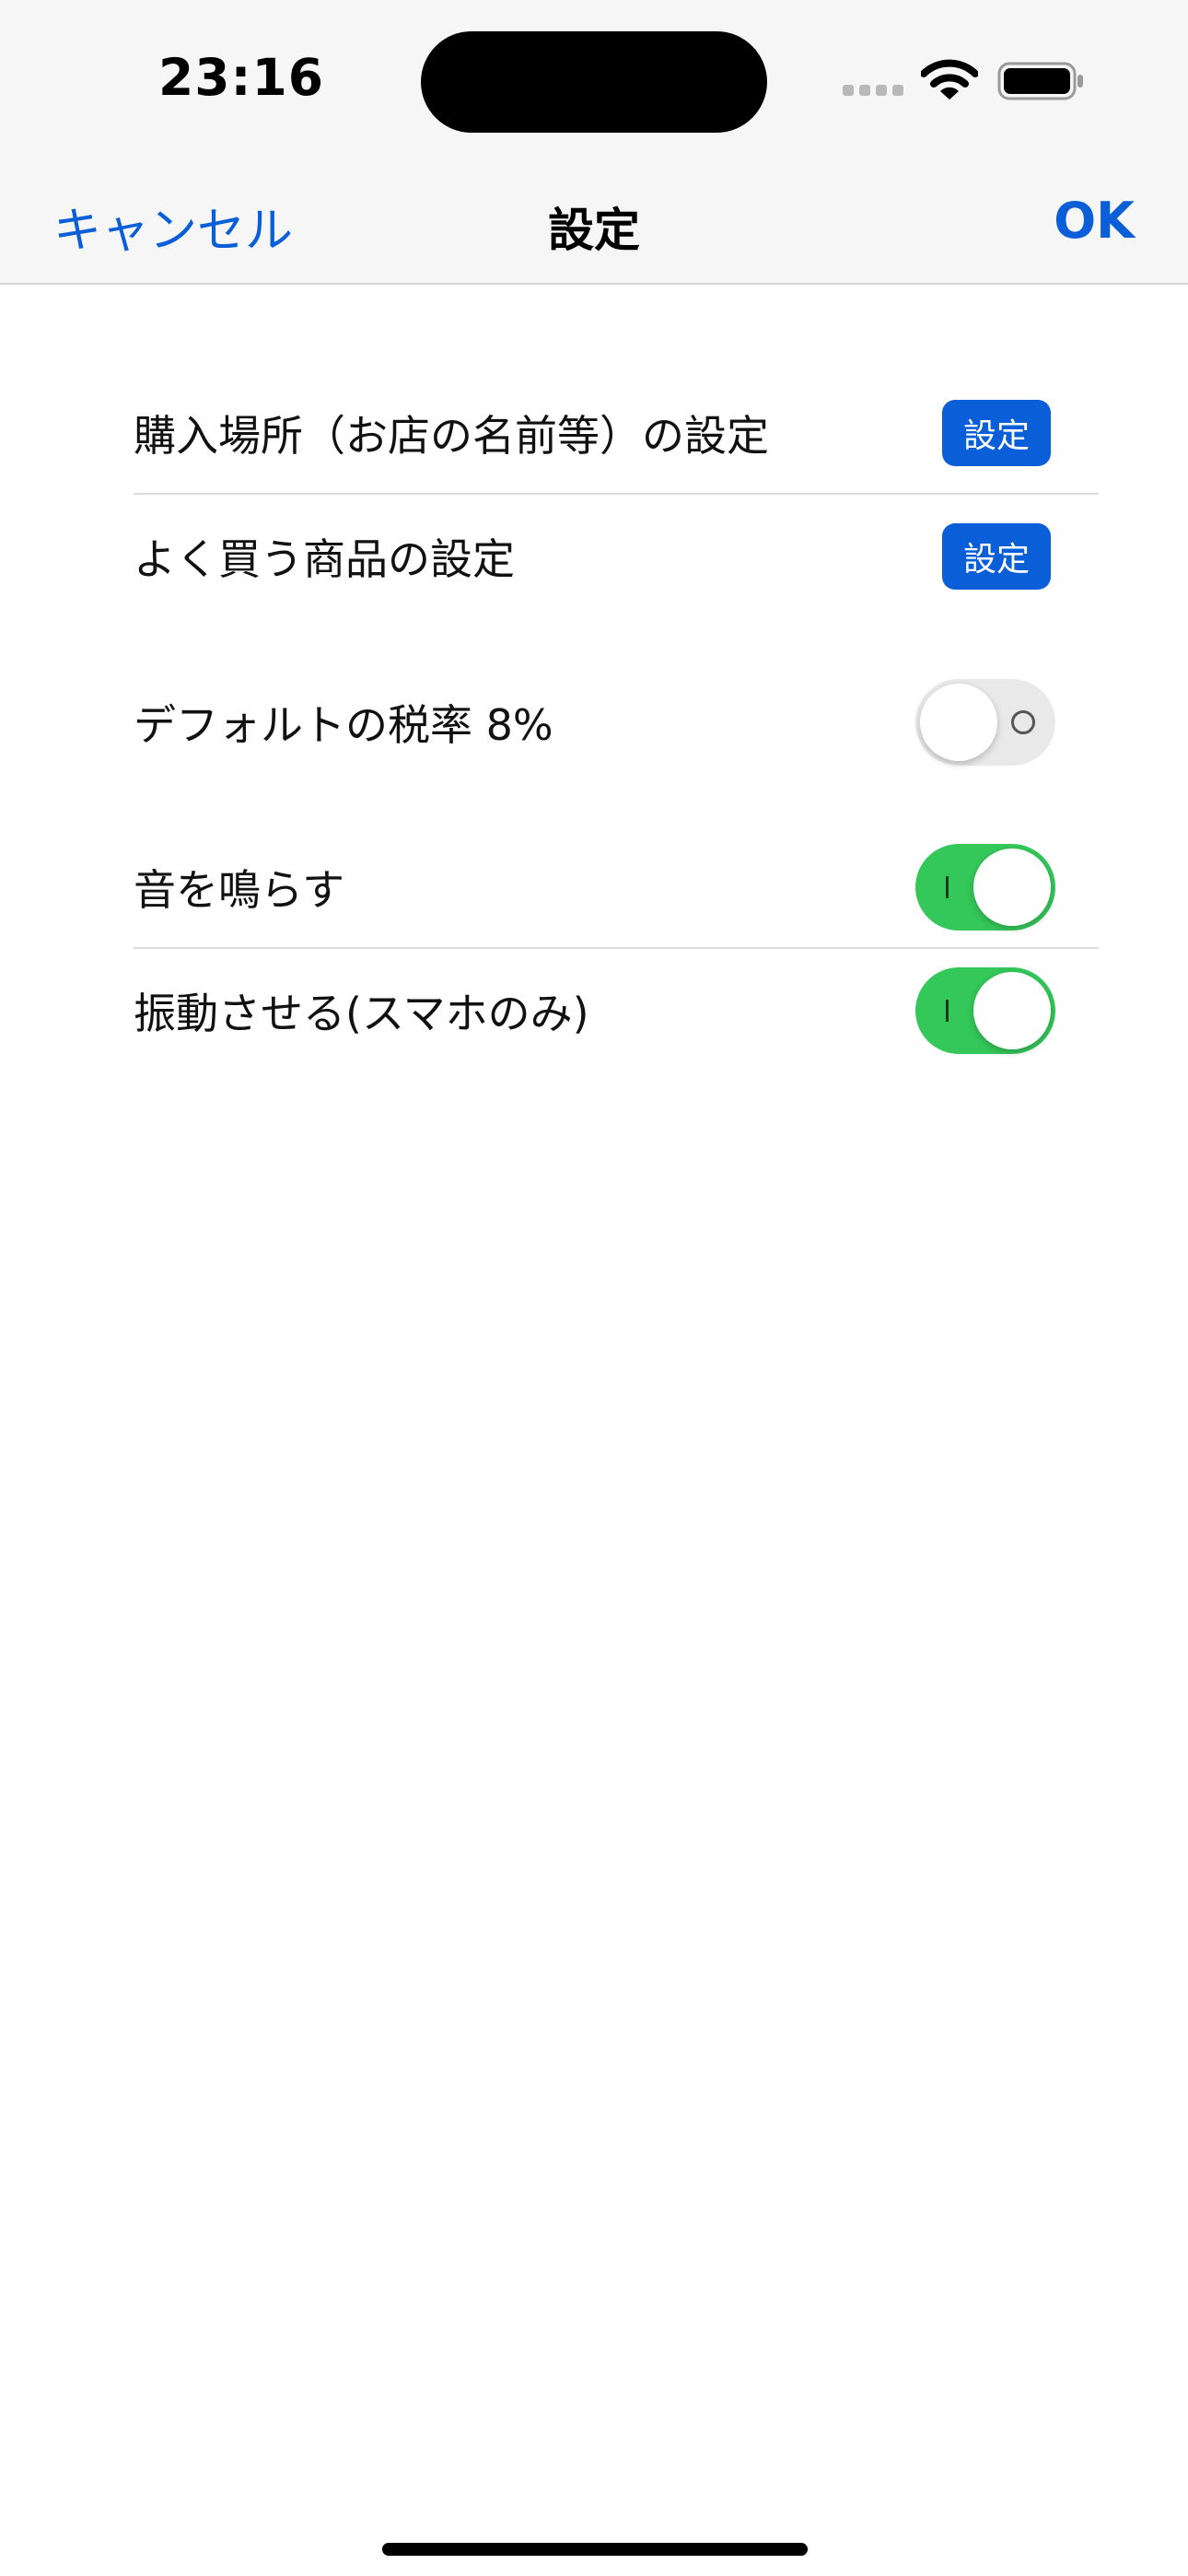 The width and height of the screenshot is (1188, 2576). I want to click on cellular-signal-icon, so click(875, 91).